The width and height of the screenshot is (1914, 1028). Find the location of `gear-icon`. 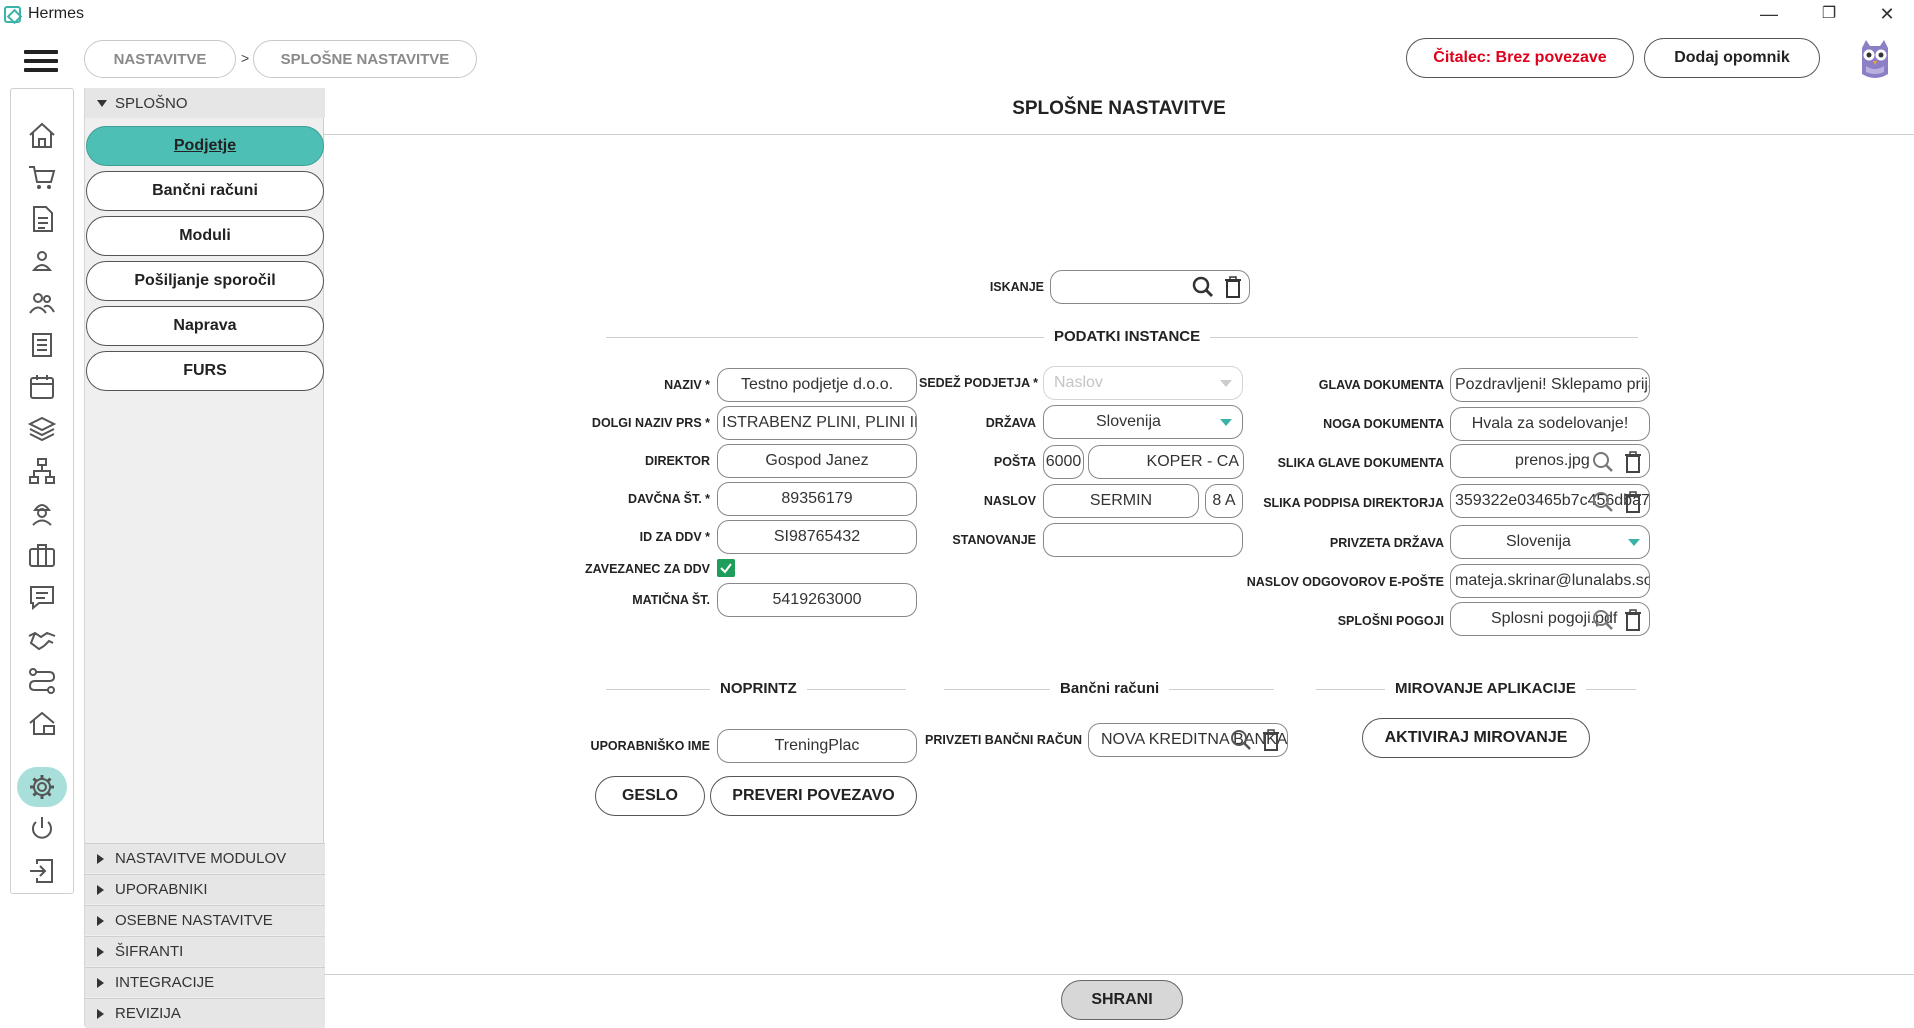

gear-icon is located at coordinates (42, 787).